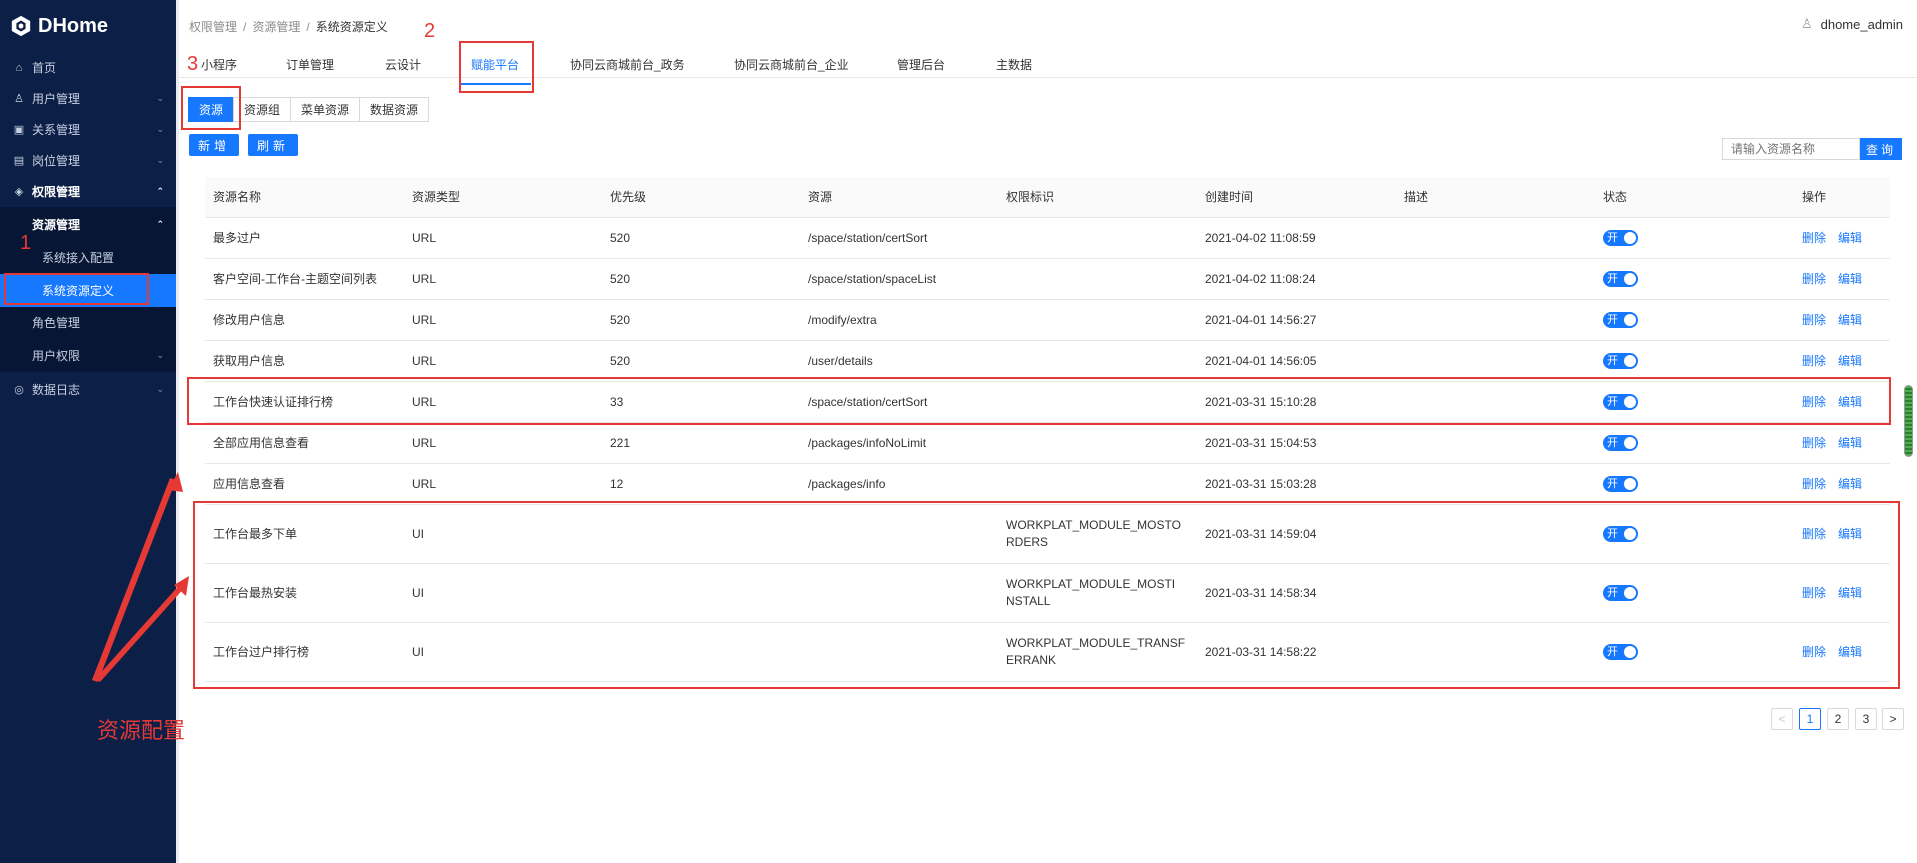 The image size is (1917, 863). What do you see at coordinates (1782, 719) in the screenshot?
I see `prev-page-button: <` at bounding box center [1782, 719].